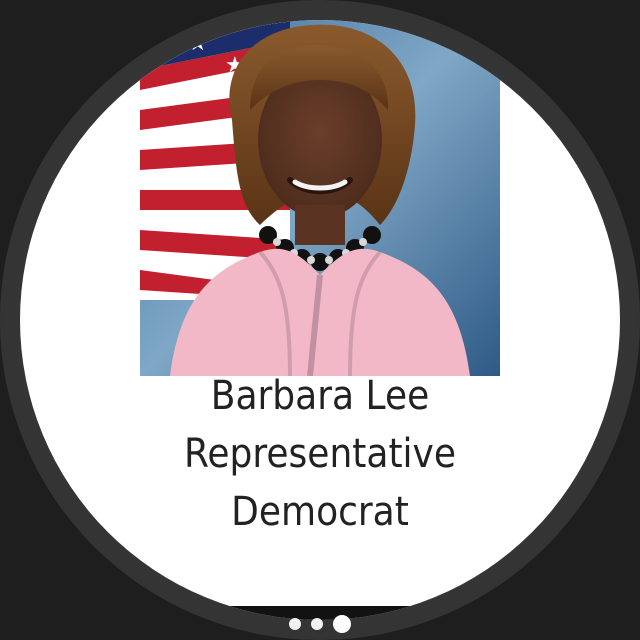 This screenshot has width=640, height=640. What do you see at coordinates (342, 624) in the screenshot?
I see `page-dot-active` at bounding box center [342, 624].